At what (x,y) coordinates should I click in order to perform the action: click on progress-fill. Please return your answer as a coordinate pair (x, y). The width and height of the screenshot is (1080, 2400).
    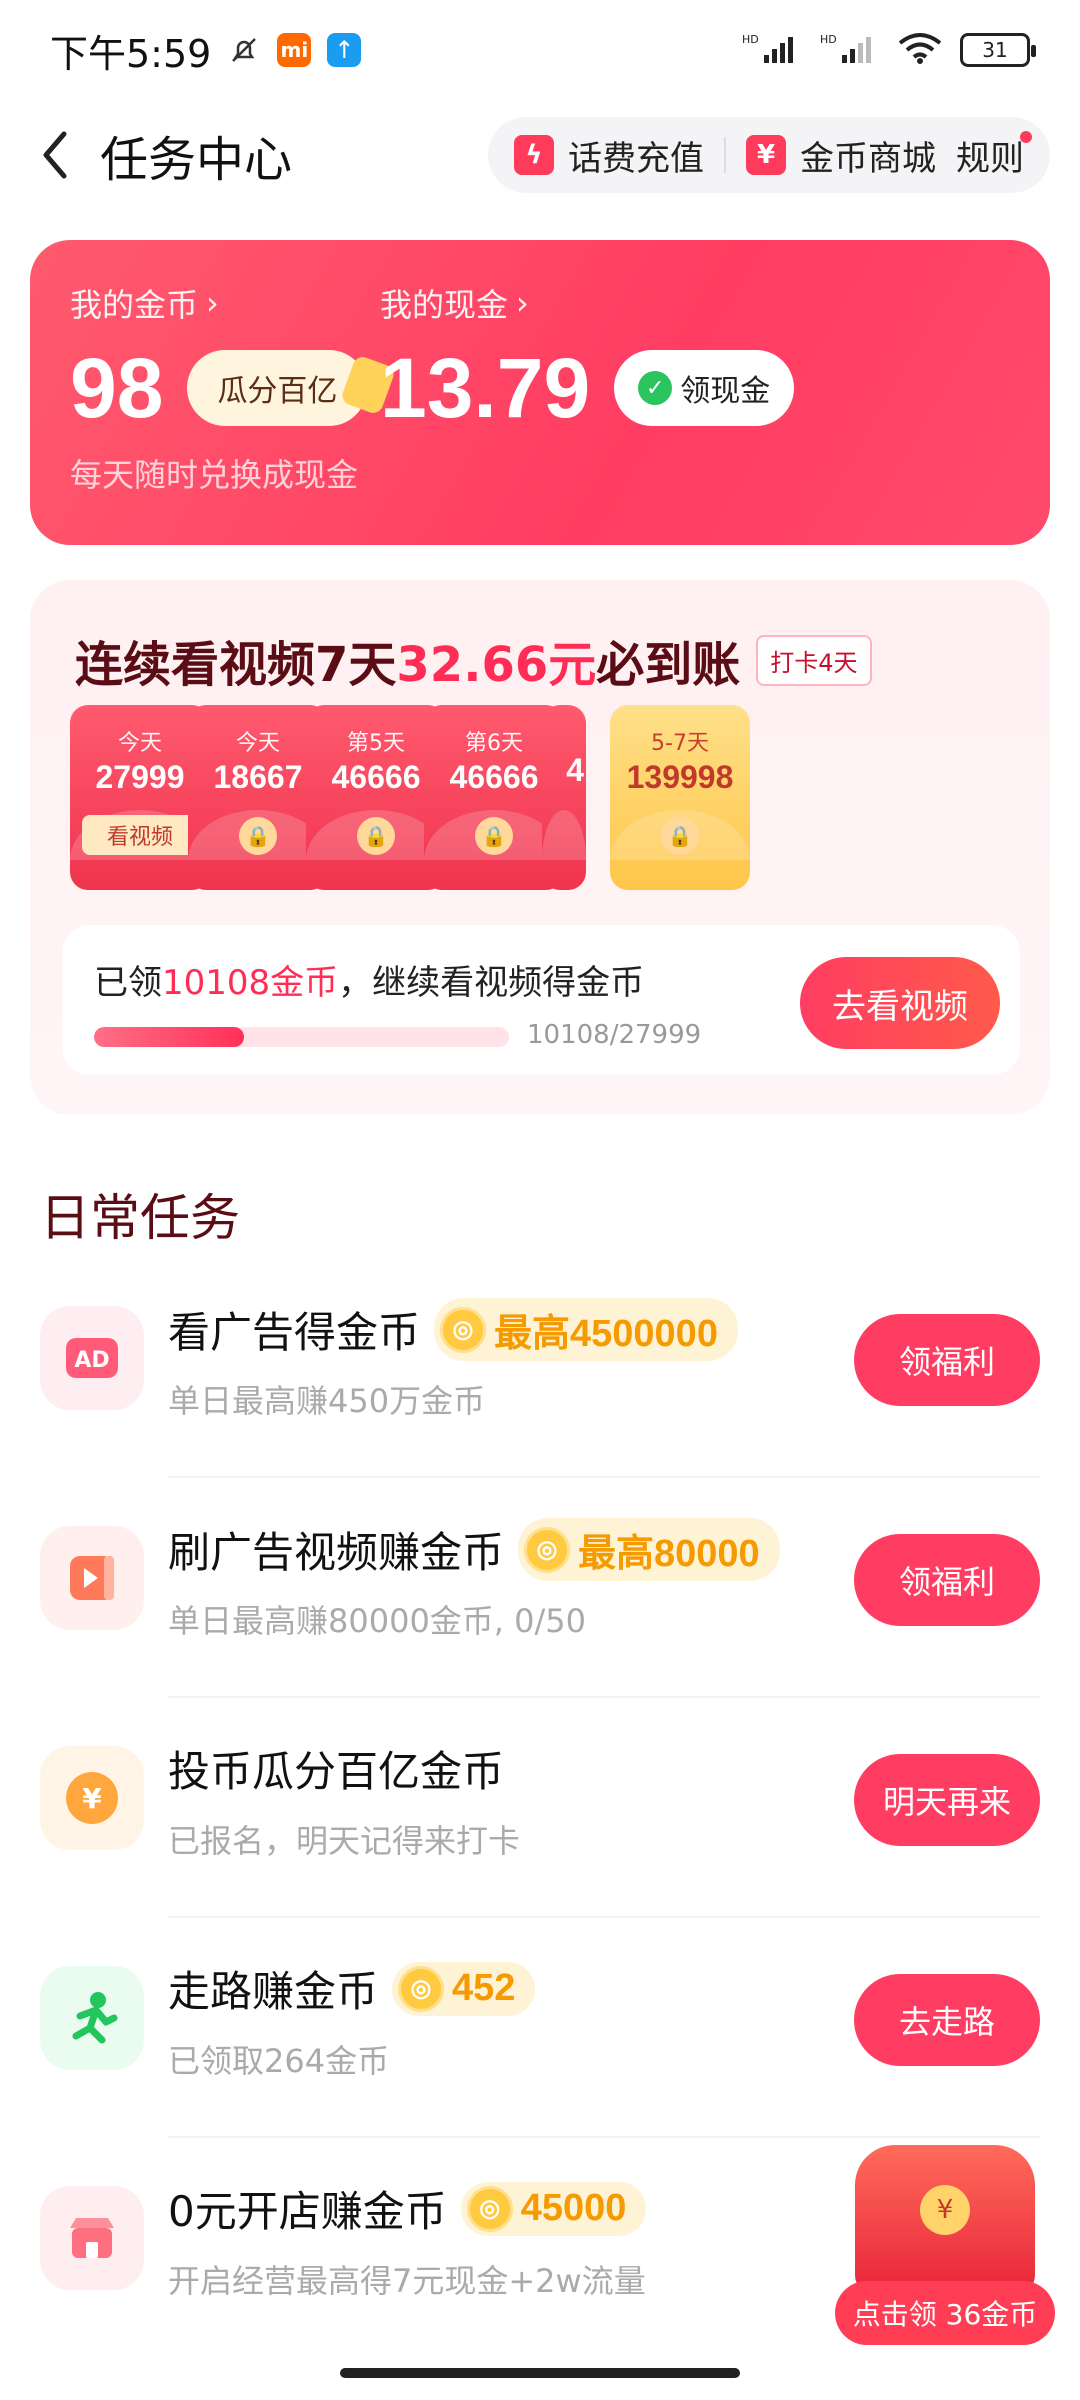
    Looking at the image, I should click on (169, 1037).